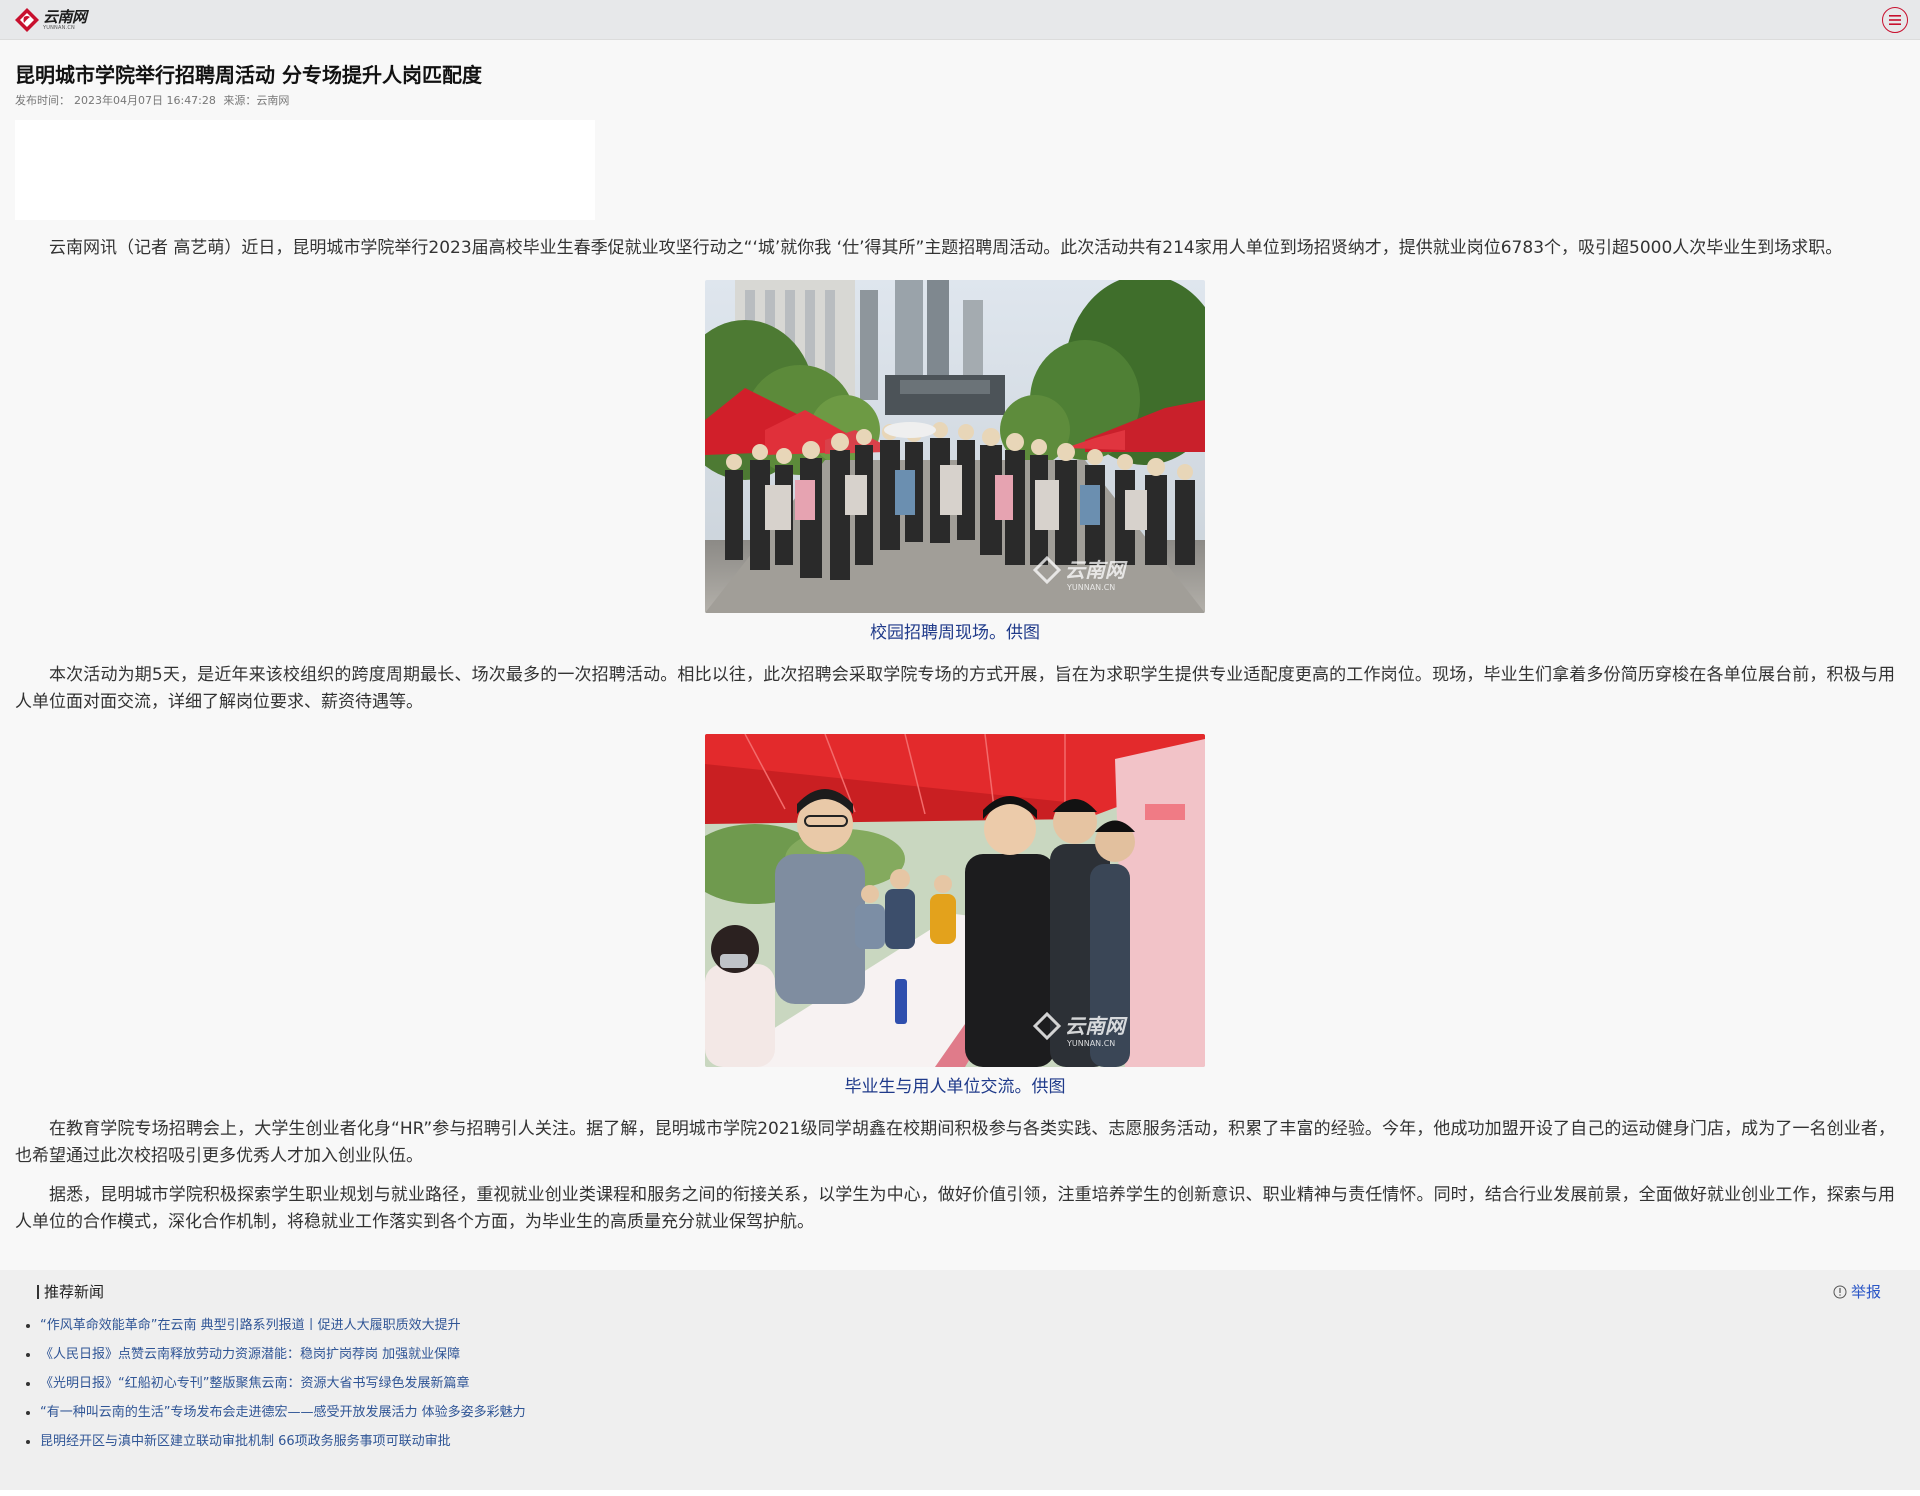  I want to click on publish-time: 2023年04月07日 16:47:28, so click(145, 100).